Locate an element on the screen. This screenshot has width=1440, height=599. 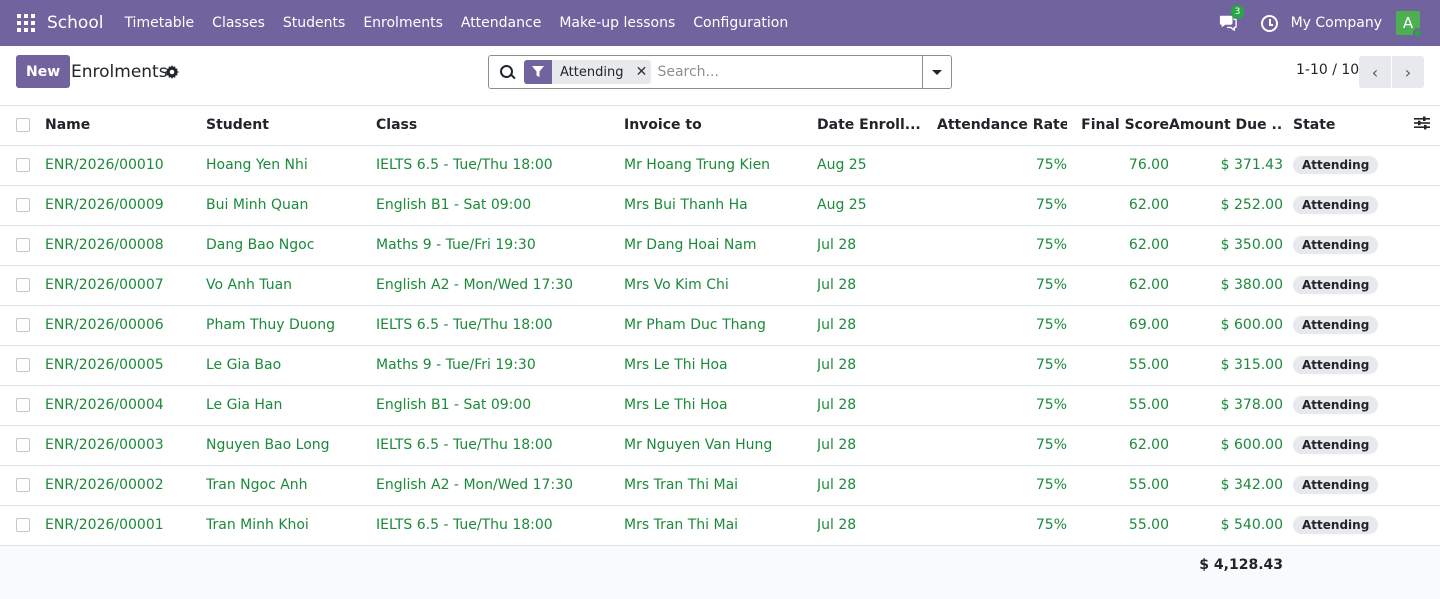
messages-button: 3 is located at coordinates (1232, 19).